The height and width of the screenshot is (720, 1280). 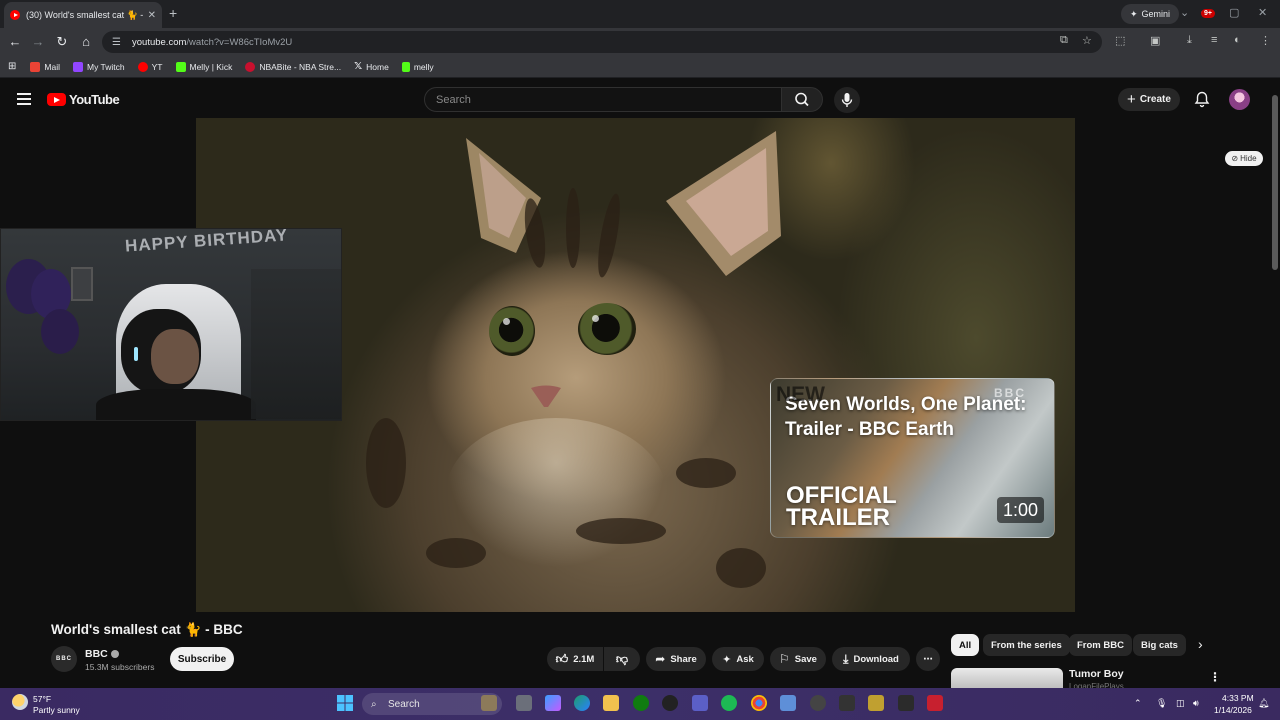 I want to click on save-button: ⚐ Save, so click(x=798, y=659).